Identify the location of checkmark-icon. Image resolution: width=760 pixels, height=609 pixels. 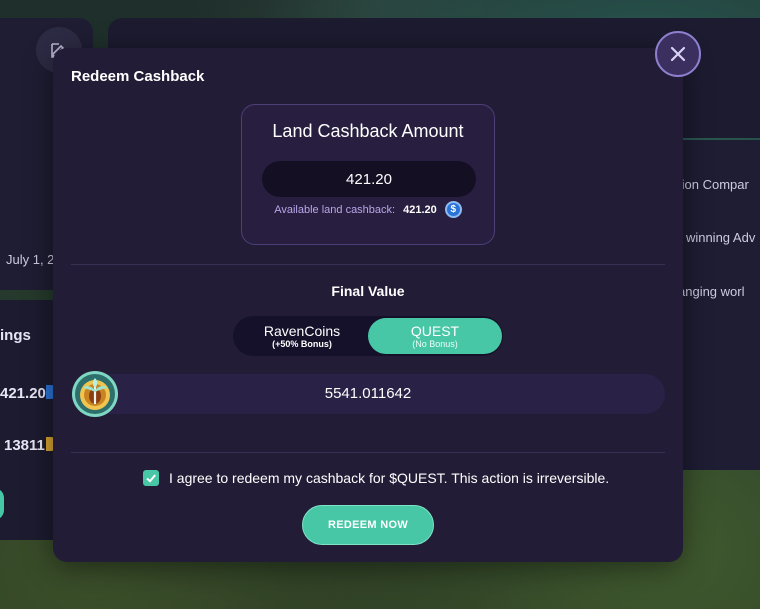
(151, 478).